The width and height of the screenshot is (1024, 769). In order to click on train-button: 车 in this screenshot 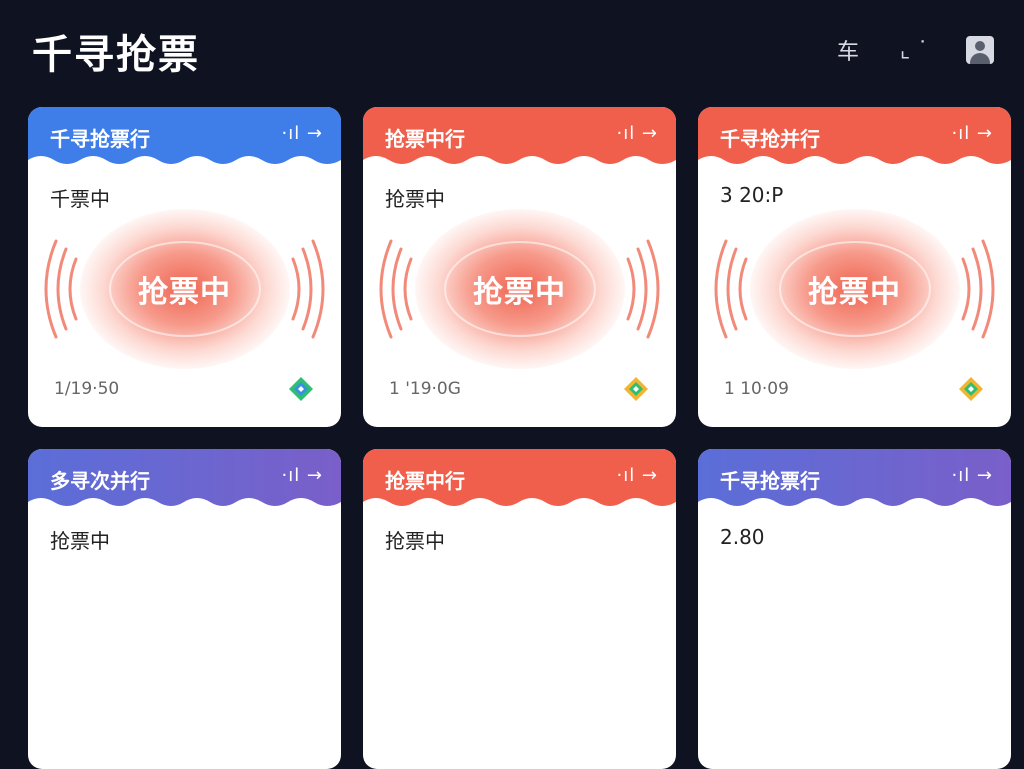, I will do `click(848, 50)`.